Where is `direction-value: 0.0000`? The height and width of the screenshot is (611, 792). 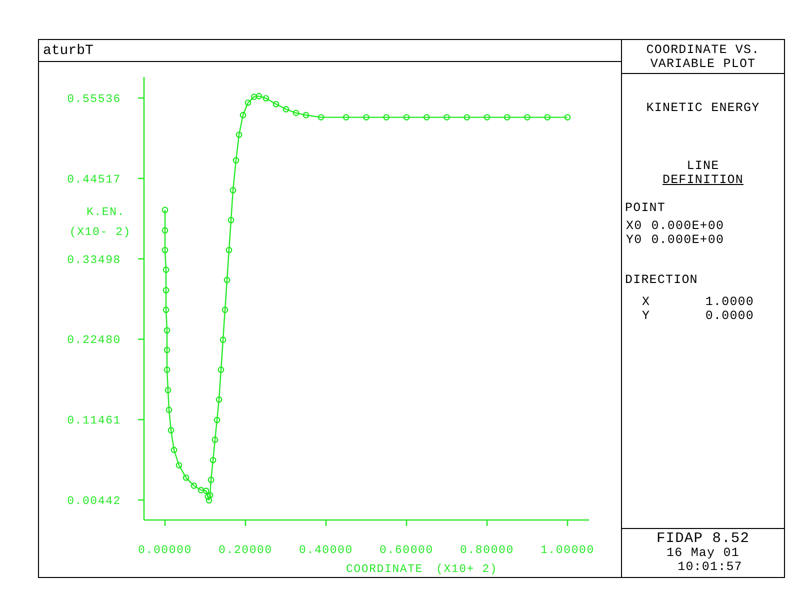 direction-value: 0.0000 is located at coordinates (729, 316).